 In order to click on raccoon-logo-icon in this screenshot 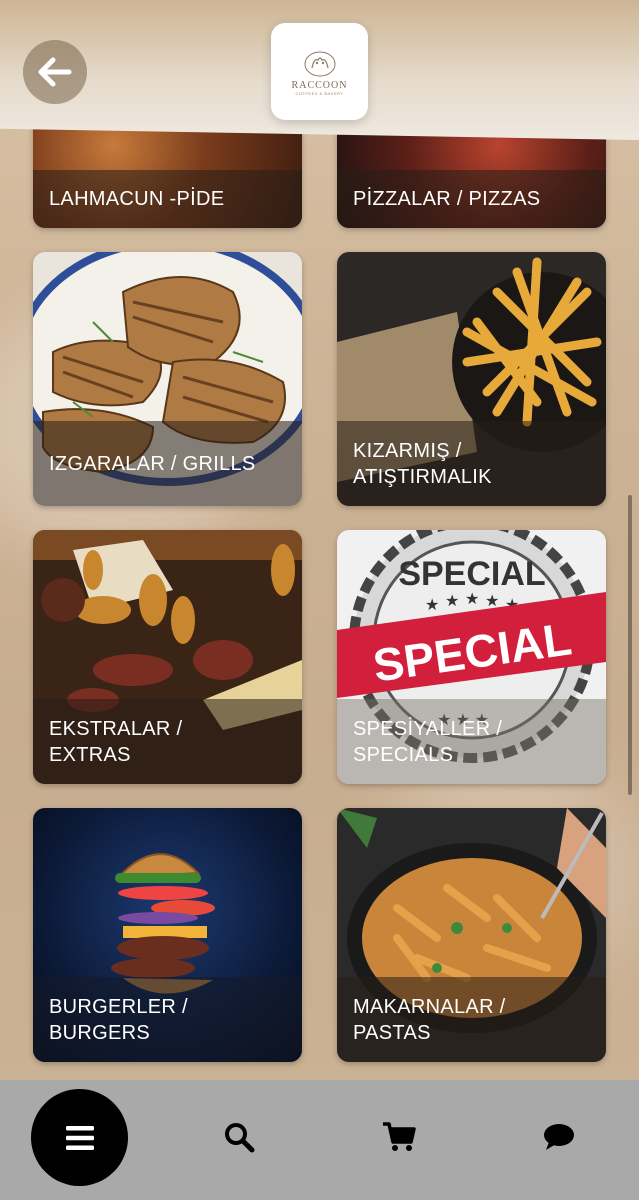, I will do `click(319, 63)`.